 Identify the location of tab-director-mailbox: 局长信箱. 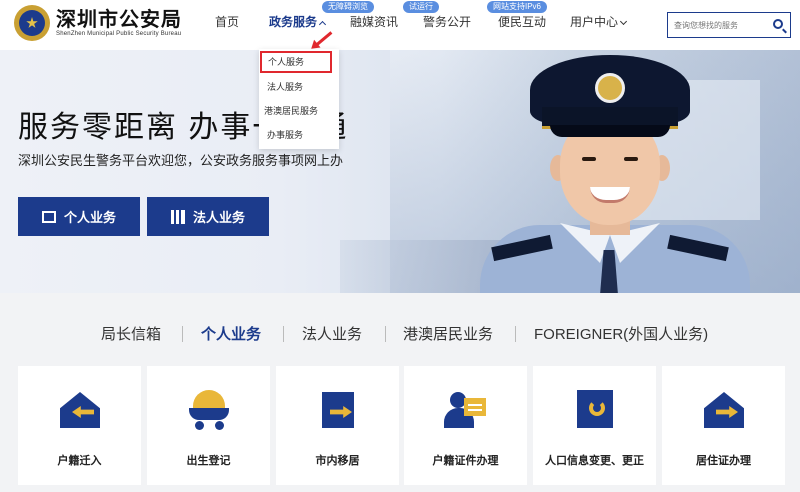
(131, 333).